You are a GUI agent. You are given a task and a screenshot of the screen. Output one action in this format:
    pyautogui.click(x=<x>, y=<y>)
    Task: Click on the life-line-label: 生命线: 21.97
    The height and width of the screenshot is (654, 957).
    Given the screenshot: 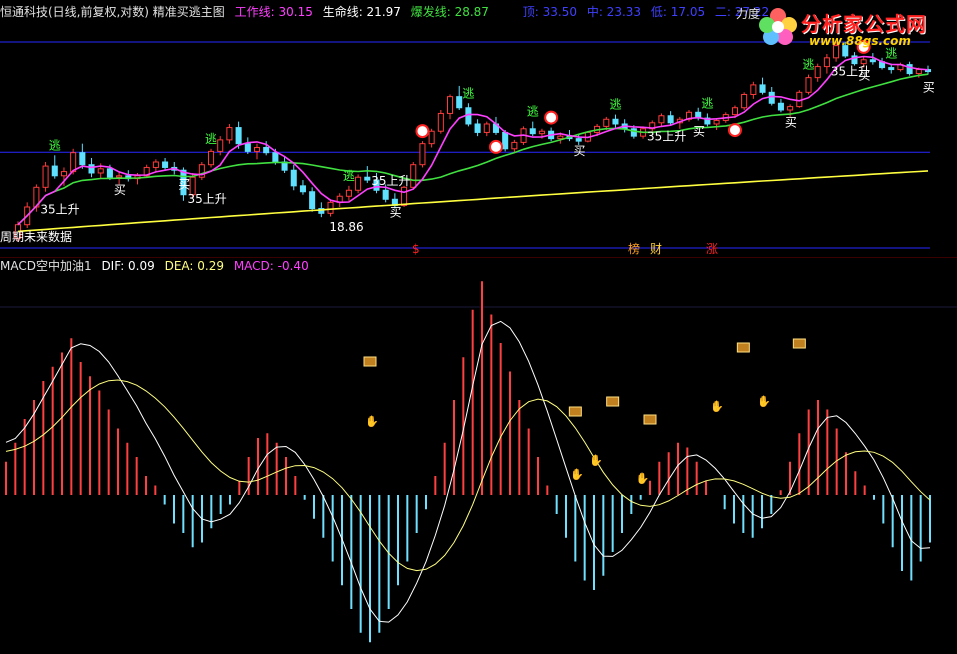 What is the action you would take?
    pyautogui.click(x=361, y=12)
    